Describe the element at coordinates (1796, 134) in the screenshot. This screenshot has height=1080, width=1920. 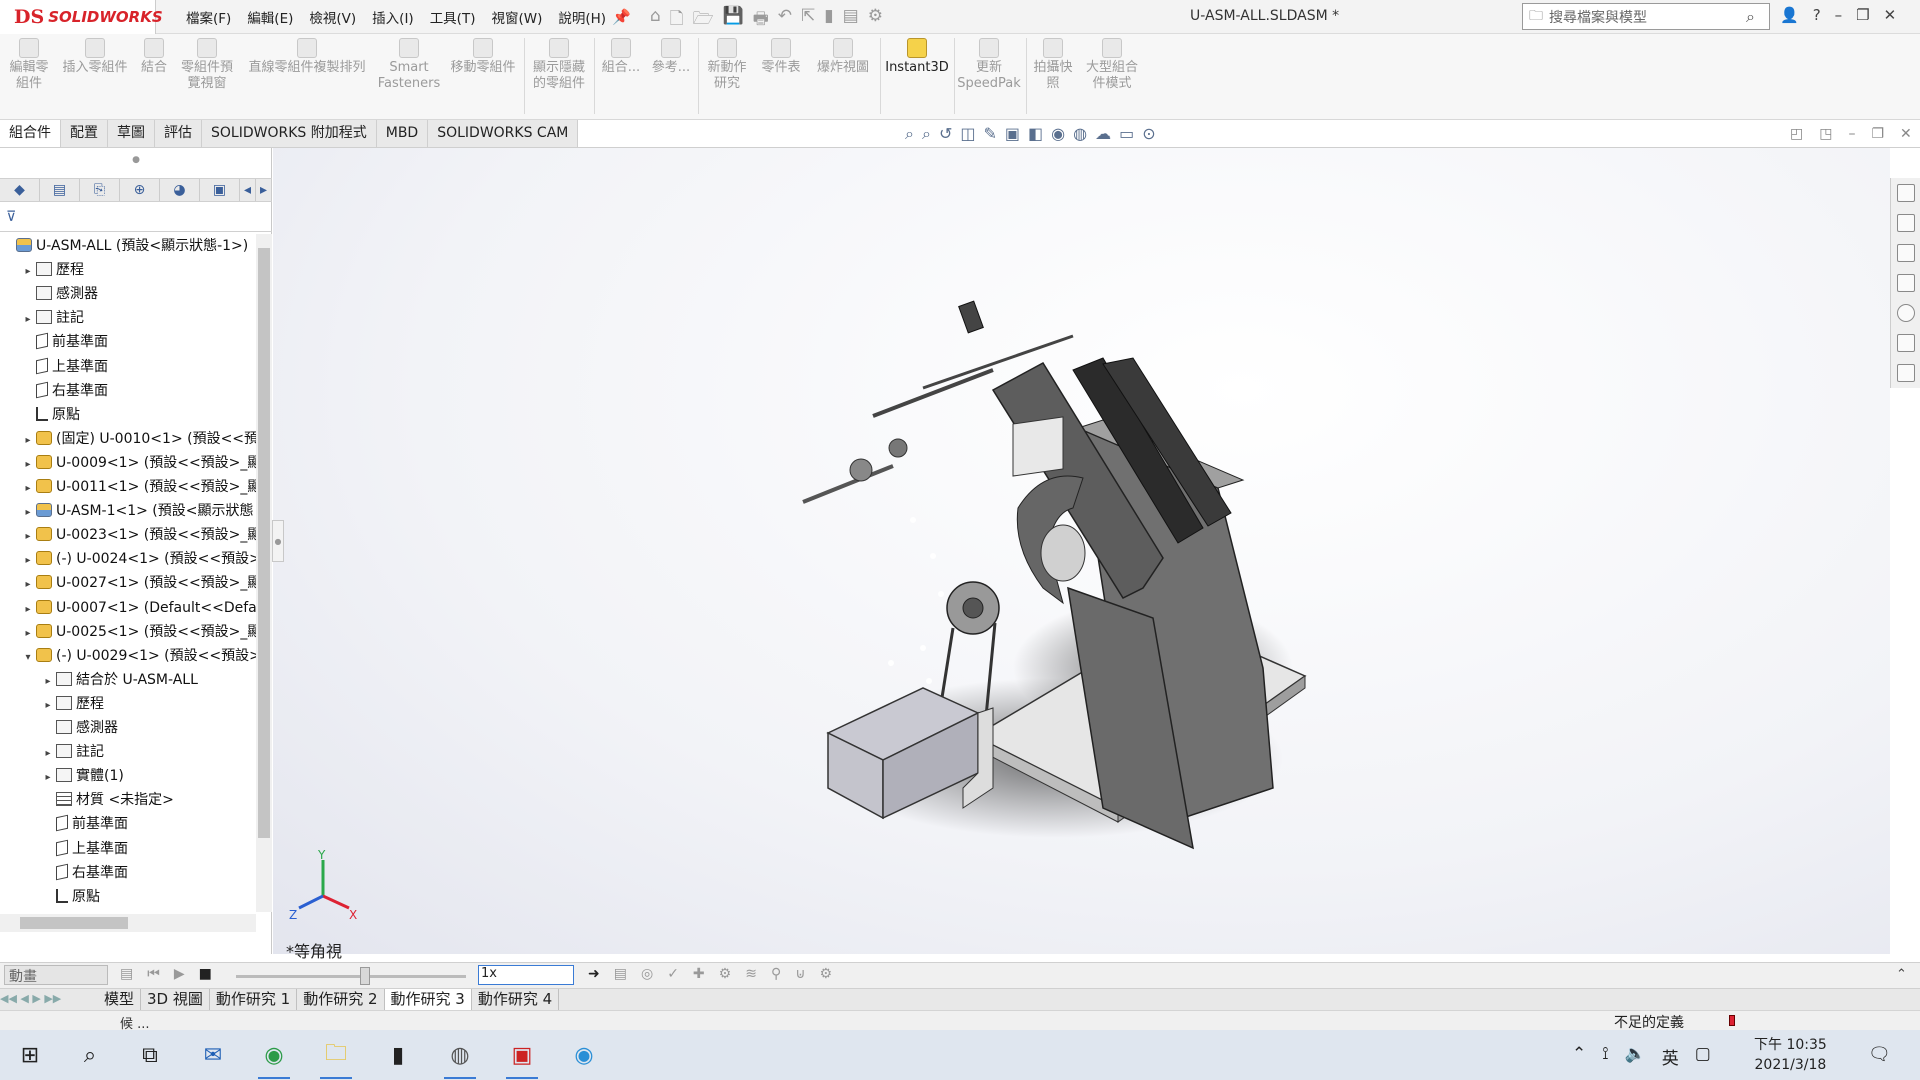
I see `split-view-icon: ◰` at that location.